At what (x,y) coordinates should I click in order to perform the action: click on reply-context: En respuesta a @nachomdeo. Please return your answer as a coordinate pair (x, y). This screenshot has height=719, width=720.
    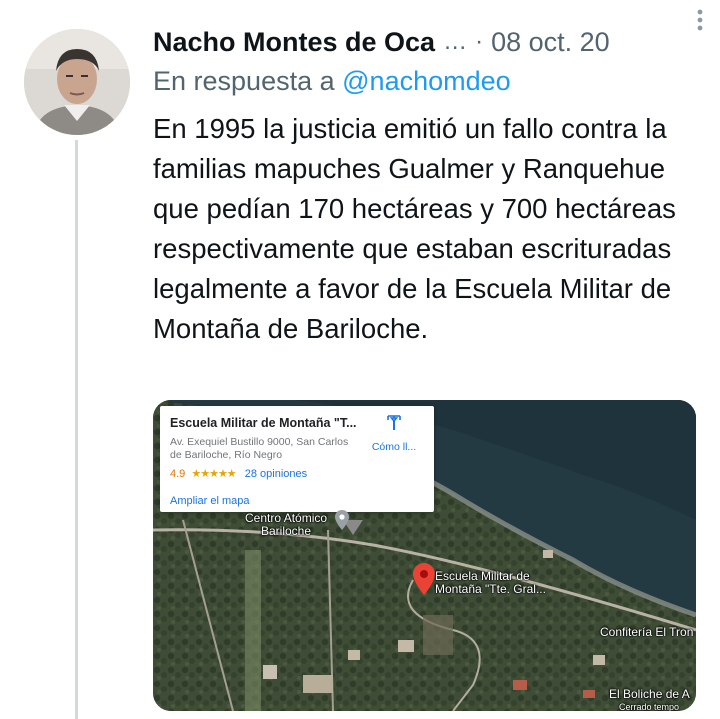
    Looking at the image, I should click on (332, 81).